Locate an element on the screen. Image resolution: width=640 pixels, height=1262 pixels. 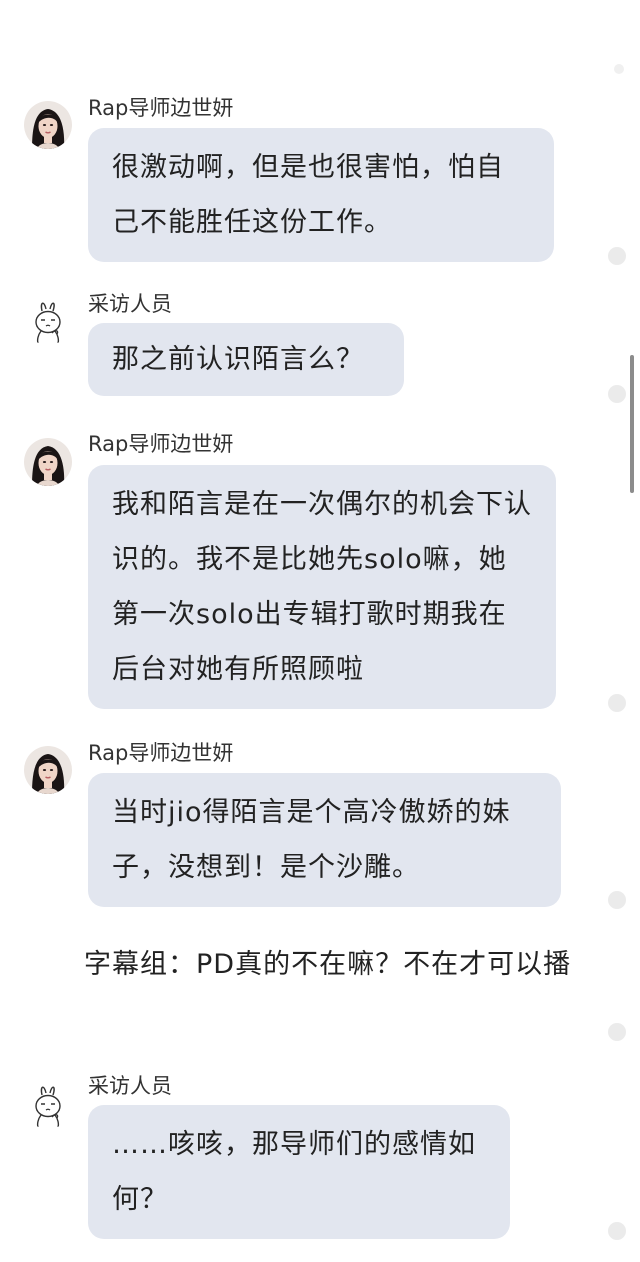
message-bubble: 很激动啊，但是也很害怕，怕自己不能胜任这份工作。 is located at coordinates (321, 195).